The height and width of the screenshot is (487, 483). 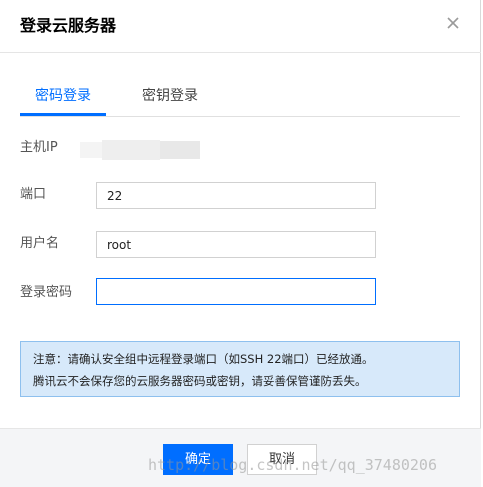 What do you see at coordinates (63, 96) in the screenshot?
I see `tab-password-login-label: 密码登录` at bounding box center [63, 96].